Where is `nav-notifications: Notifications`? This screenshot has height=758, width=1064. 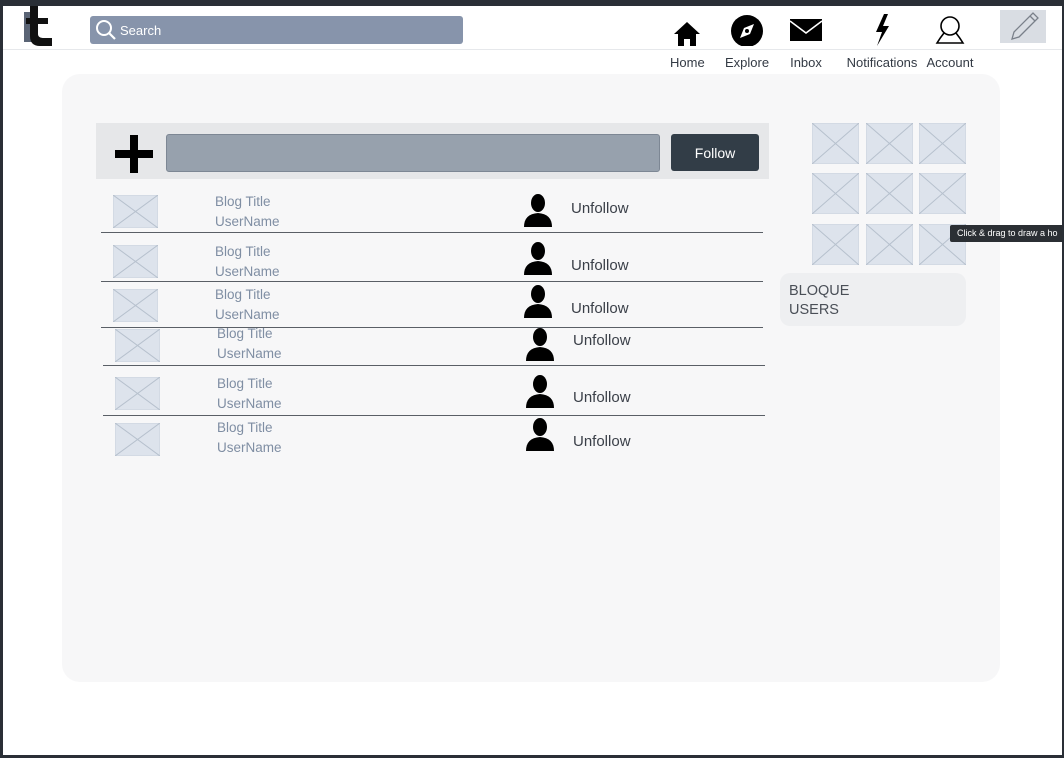 nav-notifications: Notifications is located at coordinates (882, 41).